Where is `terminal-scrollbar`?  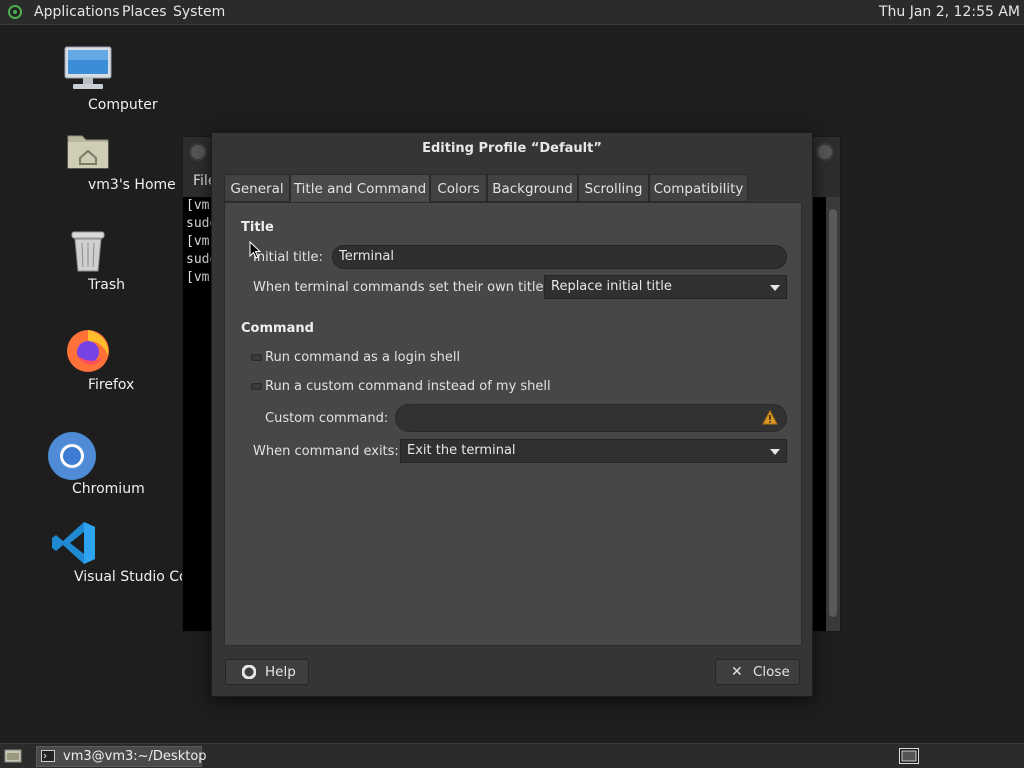 terminal-scrollbar is located at coordinates (833, 414).